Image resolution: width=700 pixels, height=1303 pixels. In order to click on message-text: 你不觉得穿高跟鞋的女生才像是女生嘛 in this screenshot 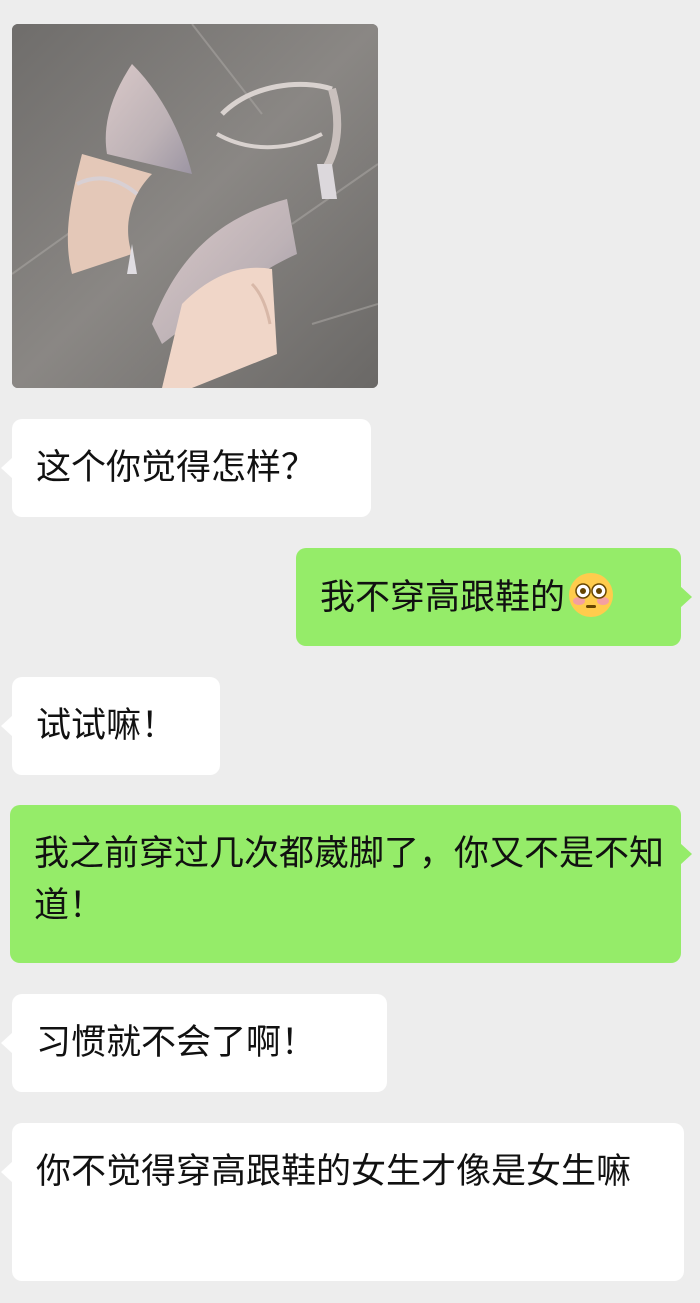, I will do `click(334, 1172)`.